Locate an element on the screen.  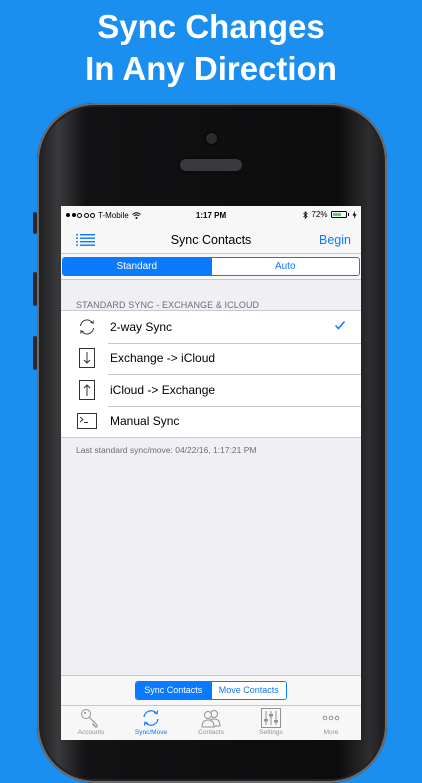
key-icon is located at coordinates (89, 718).